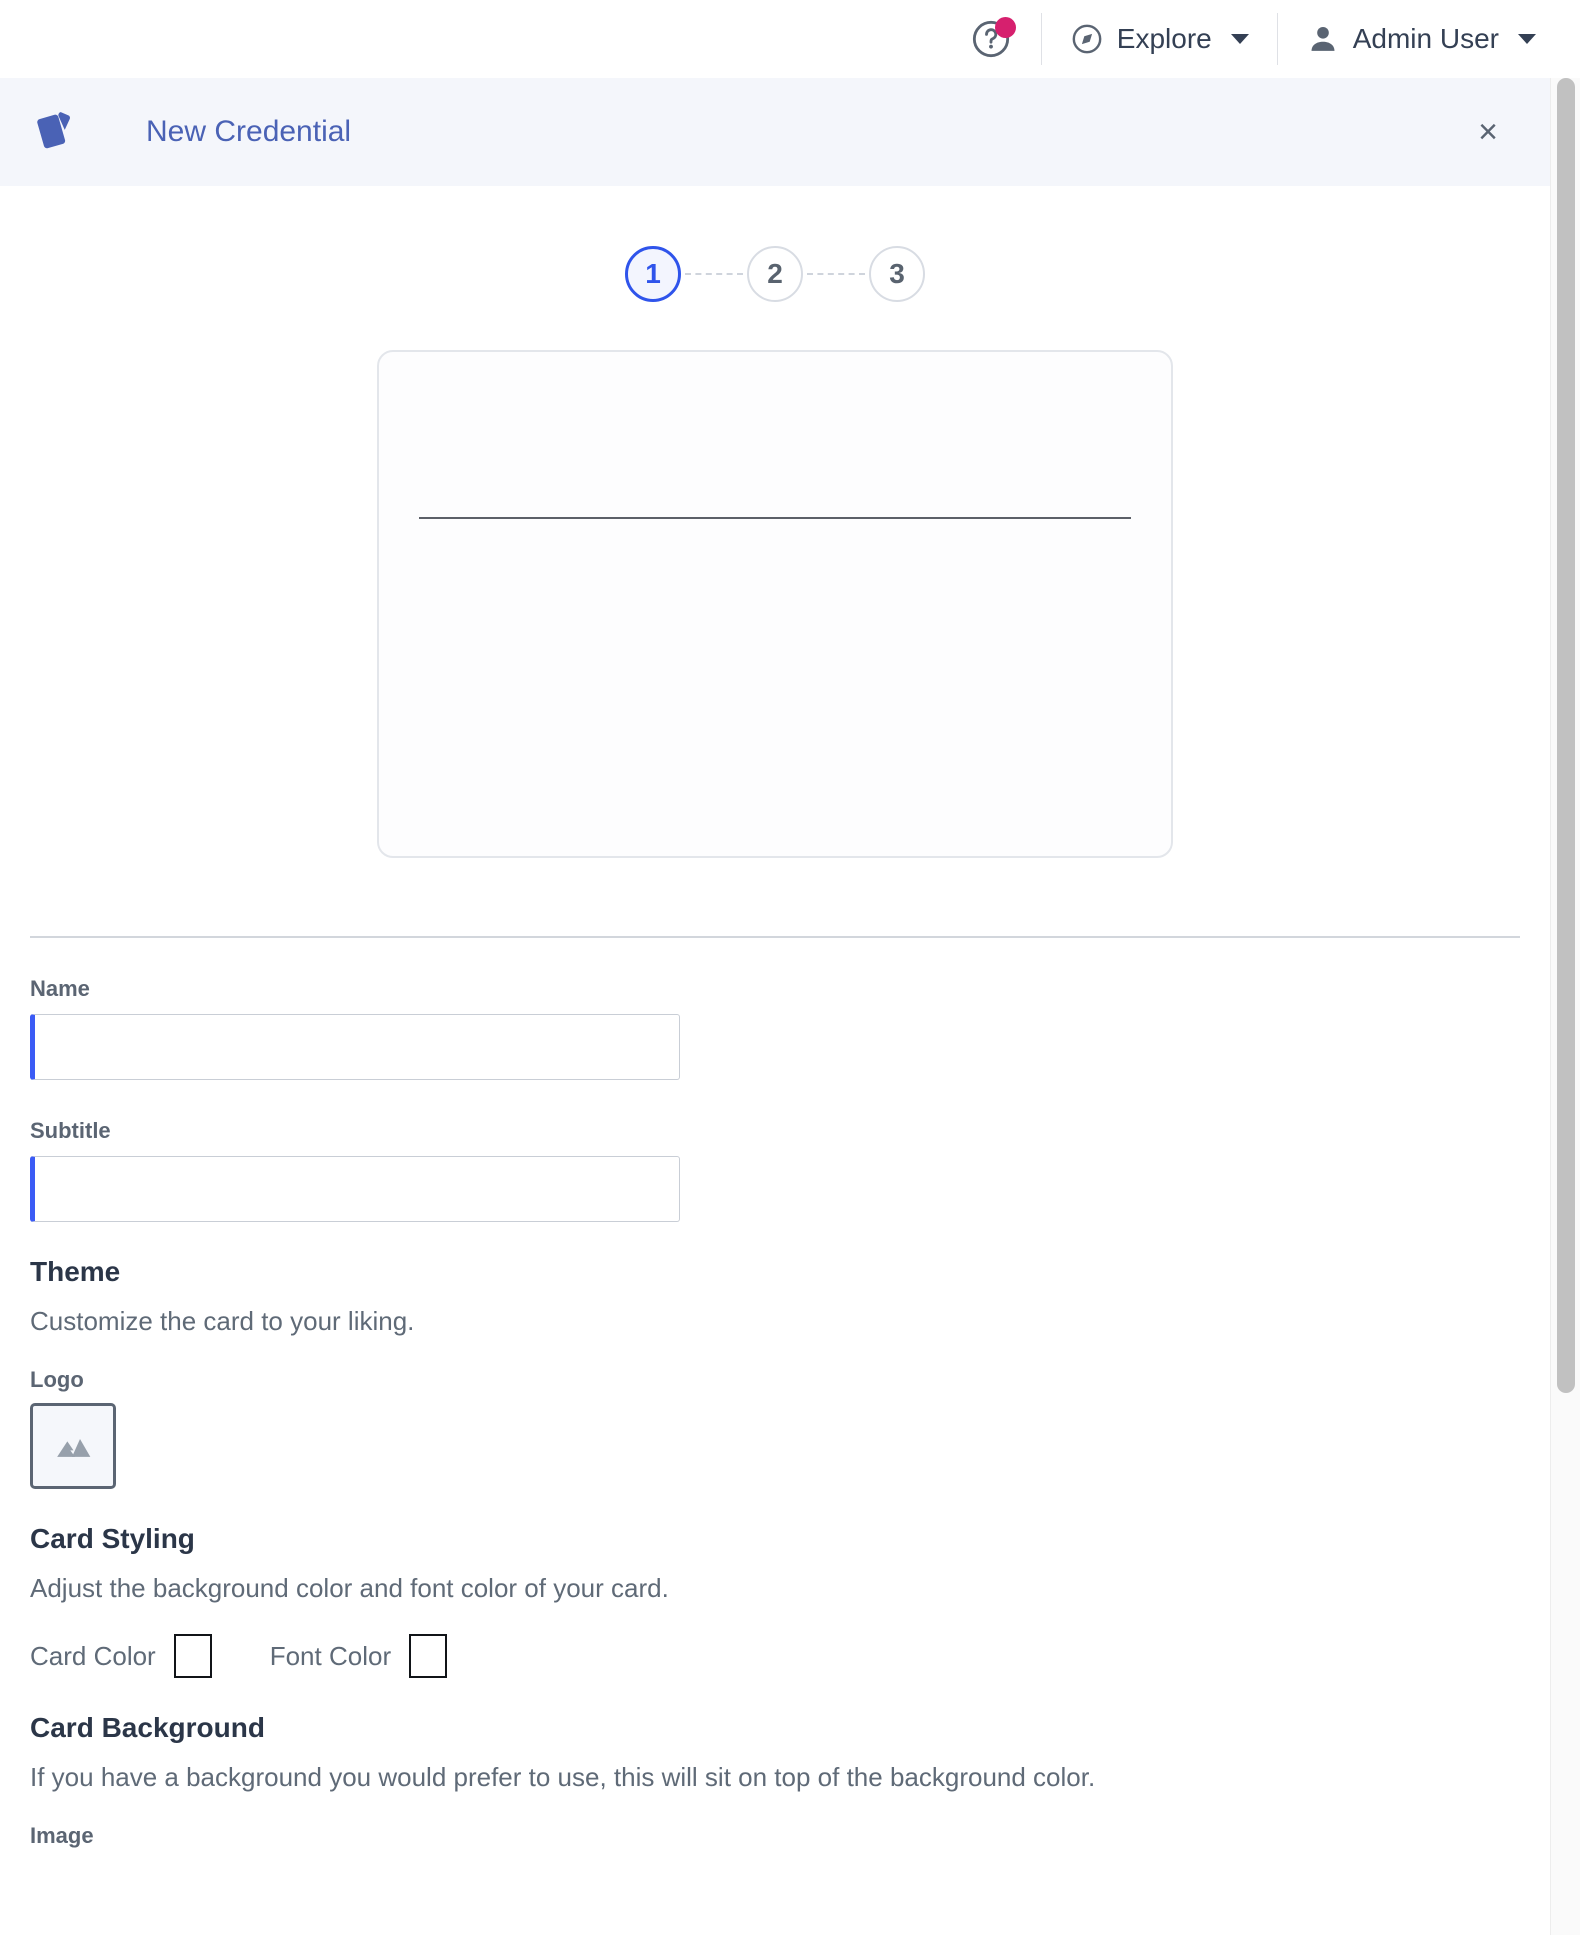  What do you see at coordinates (775, 132) in the screenshot?
I see `modal-header: New Credential ×` at bounding box center [775, 132].